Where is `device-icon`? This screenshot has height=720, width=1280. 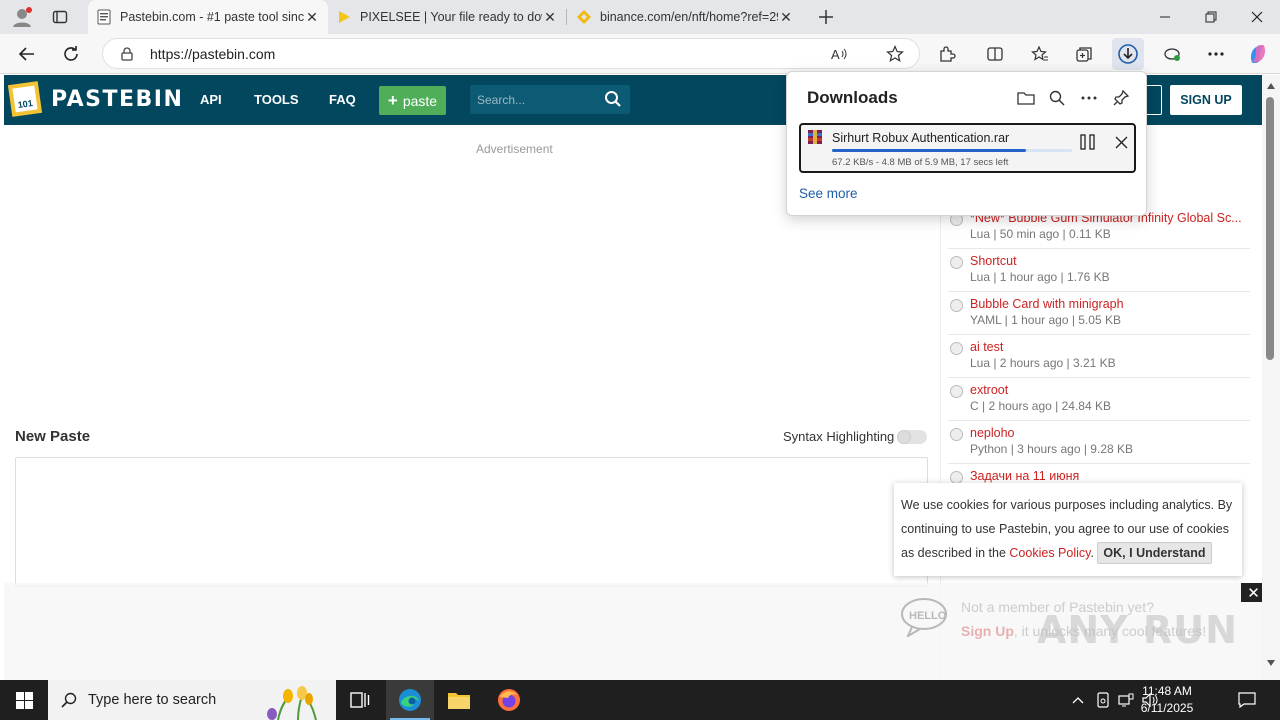
device-icon is located at coordinates (1103, 700).